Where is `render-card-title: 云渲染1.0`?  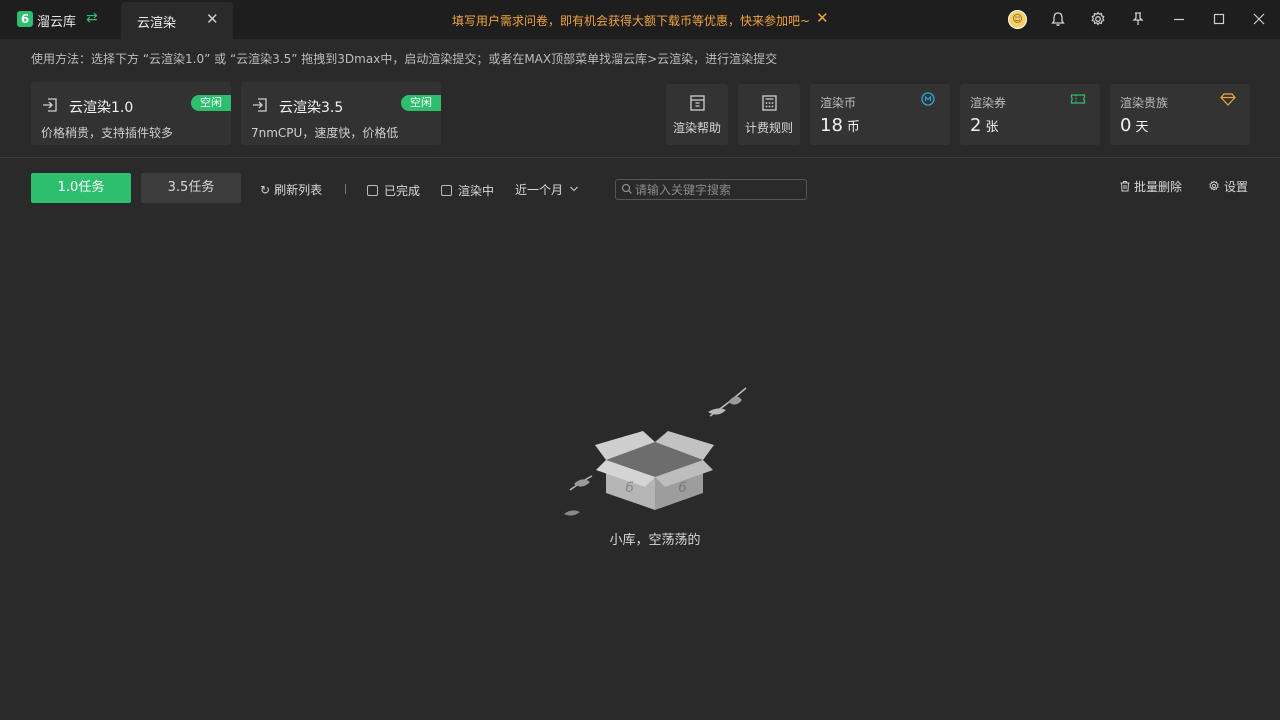
render-card-title: 云渲染1.0 is located at coordinates (101, 108).